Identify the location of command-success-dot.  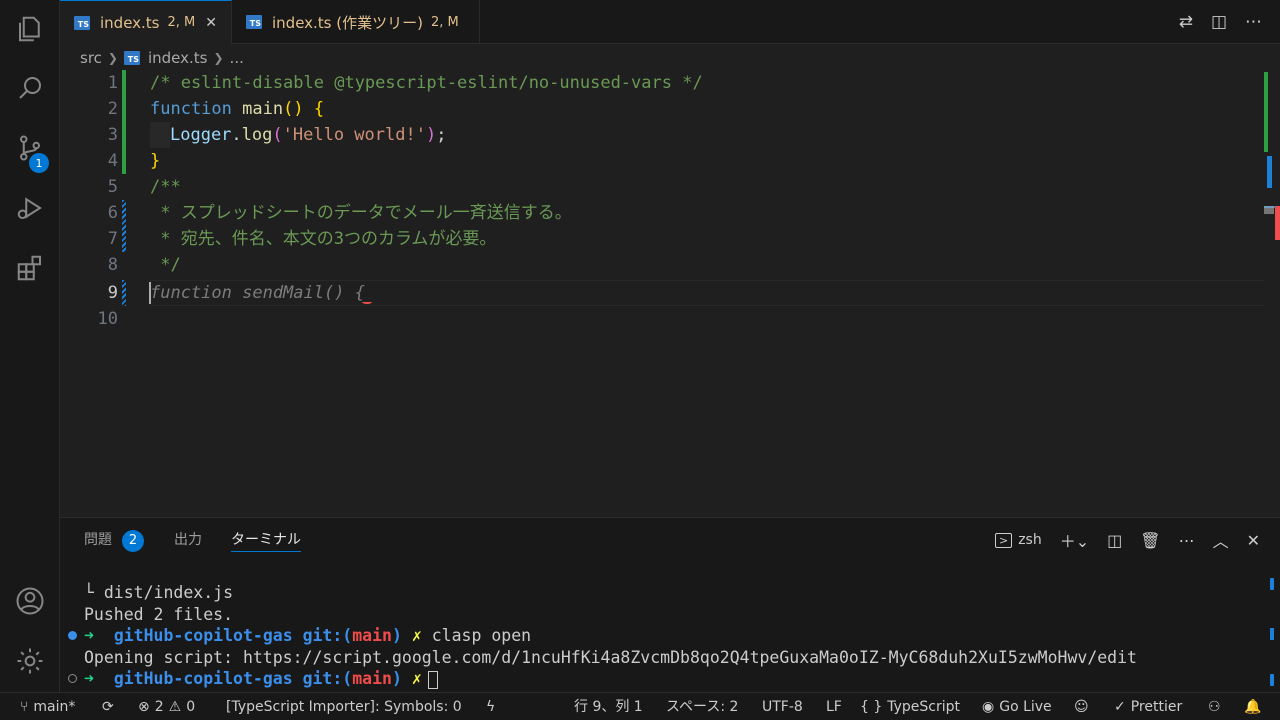
(72, 635).